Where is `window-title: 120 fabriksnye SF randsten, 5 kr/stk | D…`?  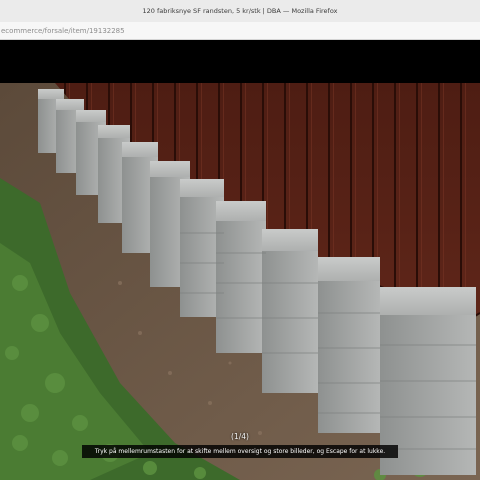
window-title: 120 fabriksnye SF randsten, 5 kr/stk | D… is located at coordinates (240, 11).